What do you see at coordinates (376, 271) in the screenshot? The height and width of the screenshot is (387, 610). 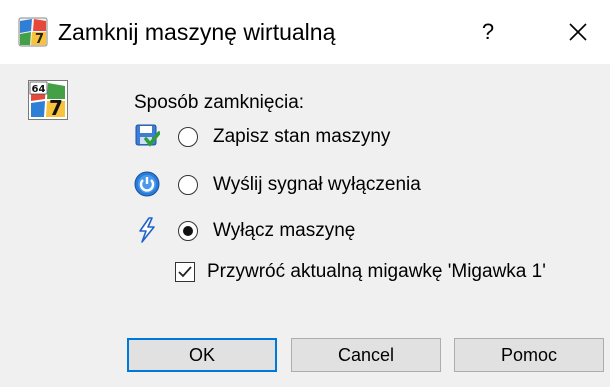 I see `restore-snapshot-label: Przywróć aktualną migawkę 'Migawka 1'` at bounding box center [376, 271].